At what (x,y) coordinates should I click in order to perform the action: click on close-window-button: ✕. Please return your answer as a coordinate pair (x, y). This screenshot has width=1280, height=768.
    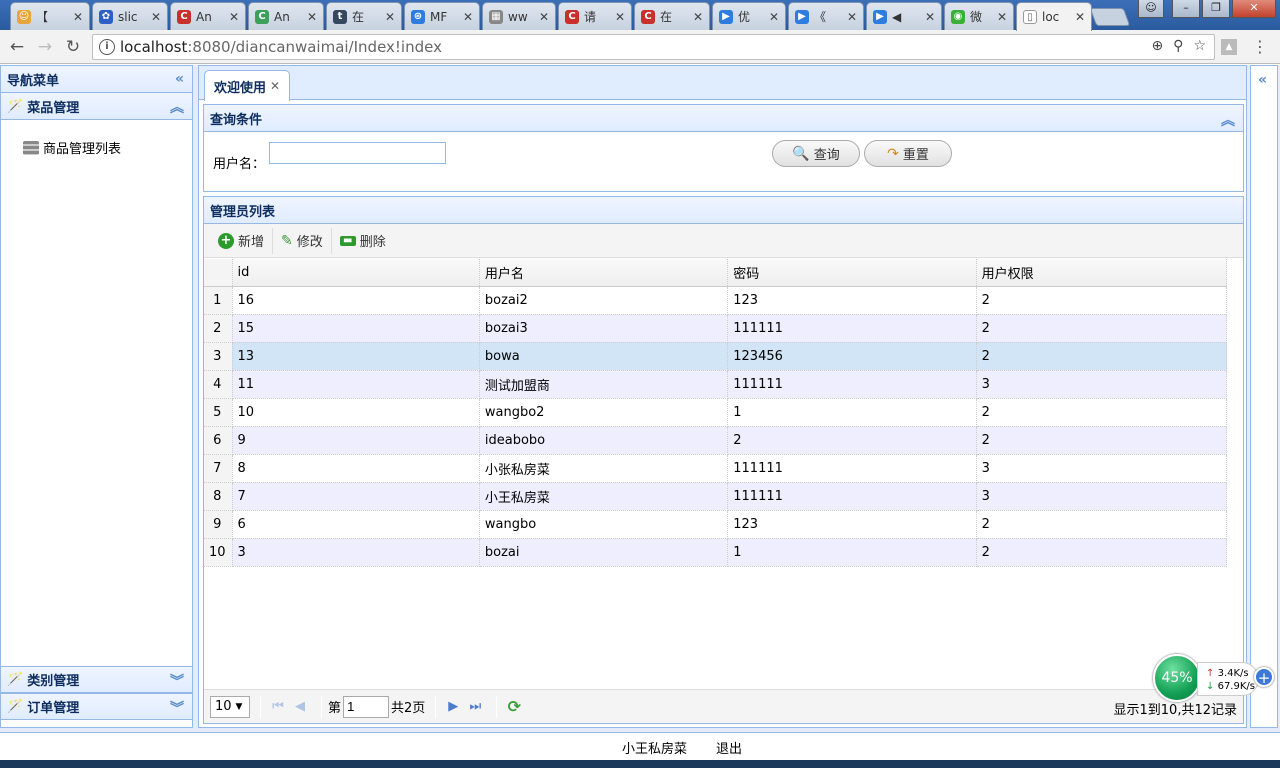
    Looking at the image, I should click on (1254, 9).